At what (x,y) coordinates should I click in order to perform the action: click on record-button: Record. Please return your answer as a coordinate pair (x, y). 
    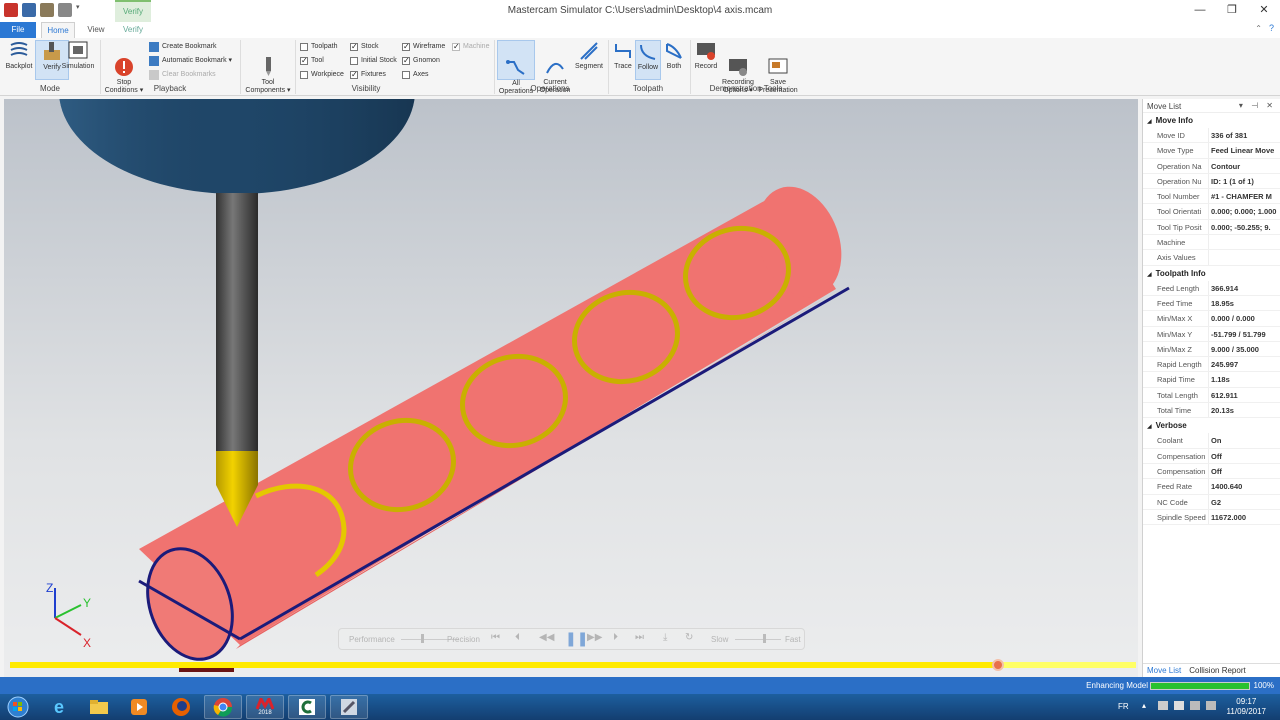
    Looking at the image, I should click on (706, 60).